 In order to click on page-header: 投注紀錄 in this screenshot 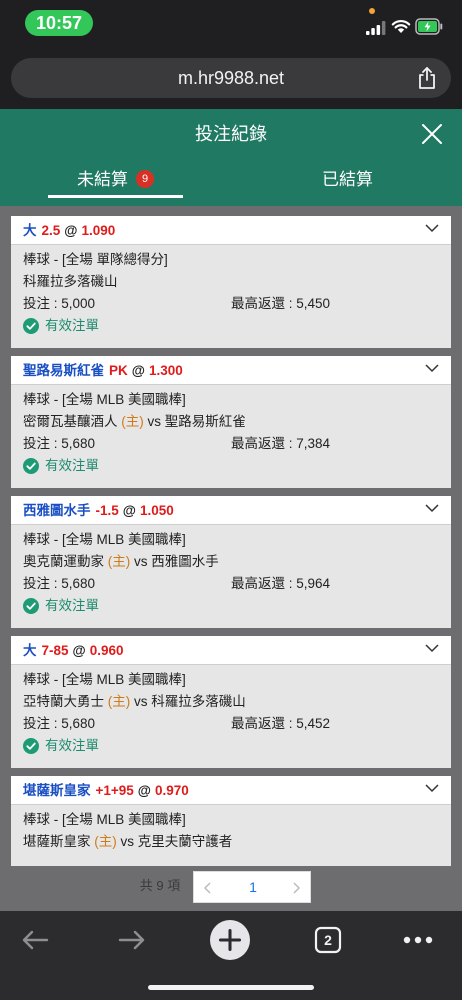, I will do `click(231, 134)`.